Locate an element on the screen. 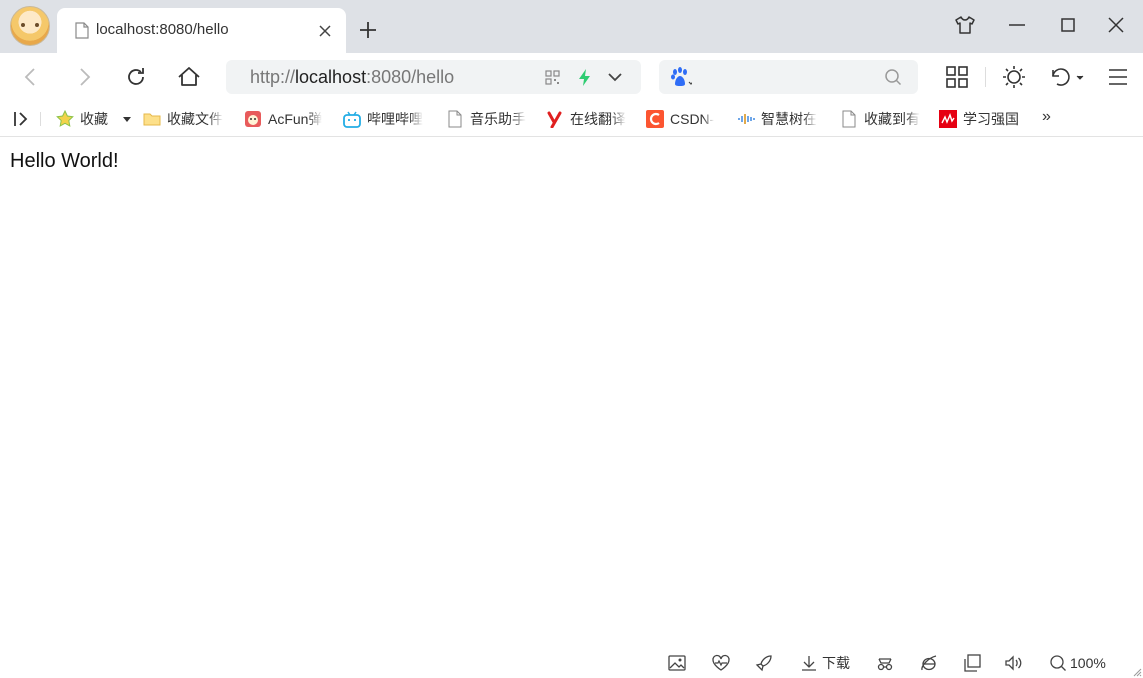 Image resolution: width=1143 pixels, height=678 pixels. menu-icon is located at coordinates (1118, 77).